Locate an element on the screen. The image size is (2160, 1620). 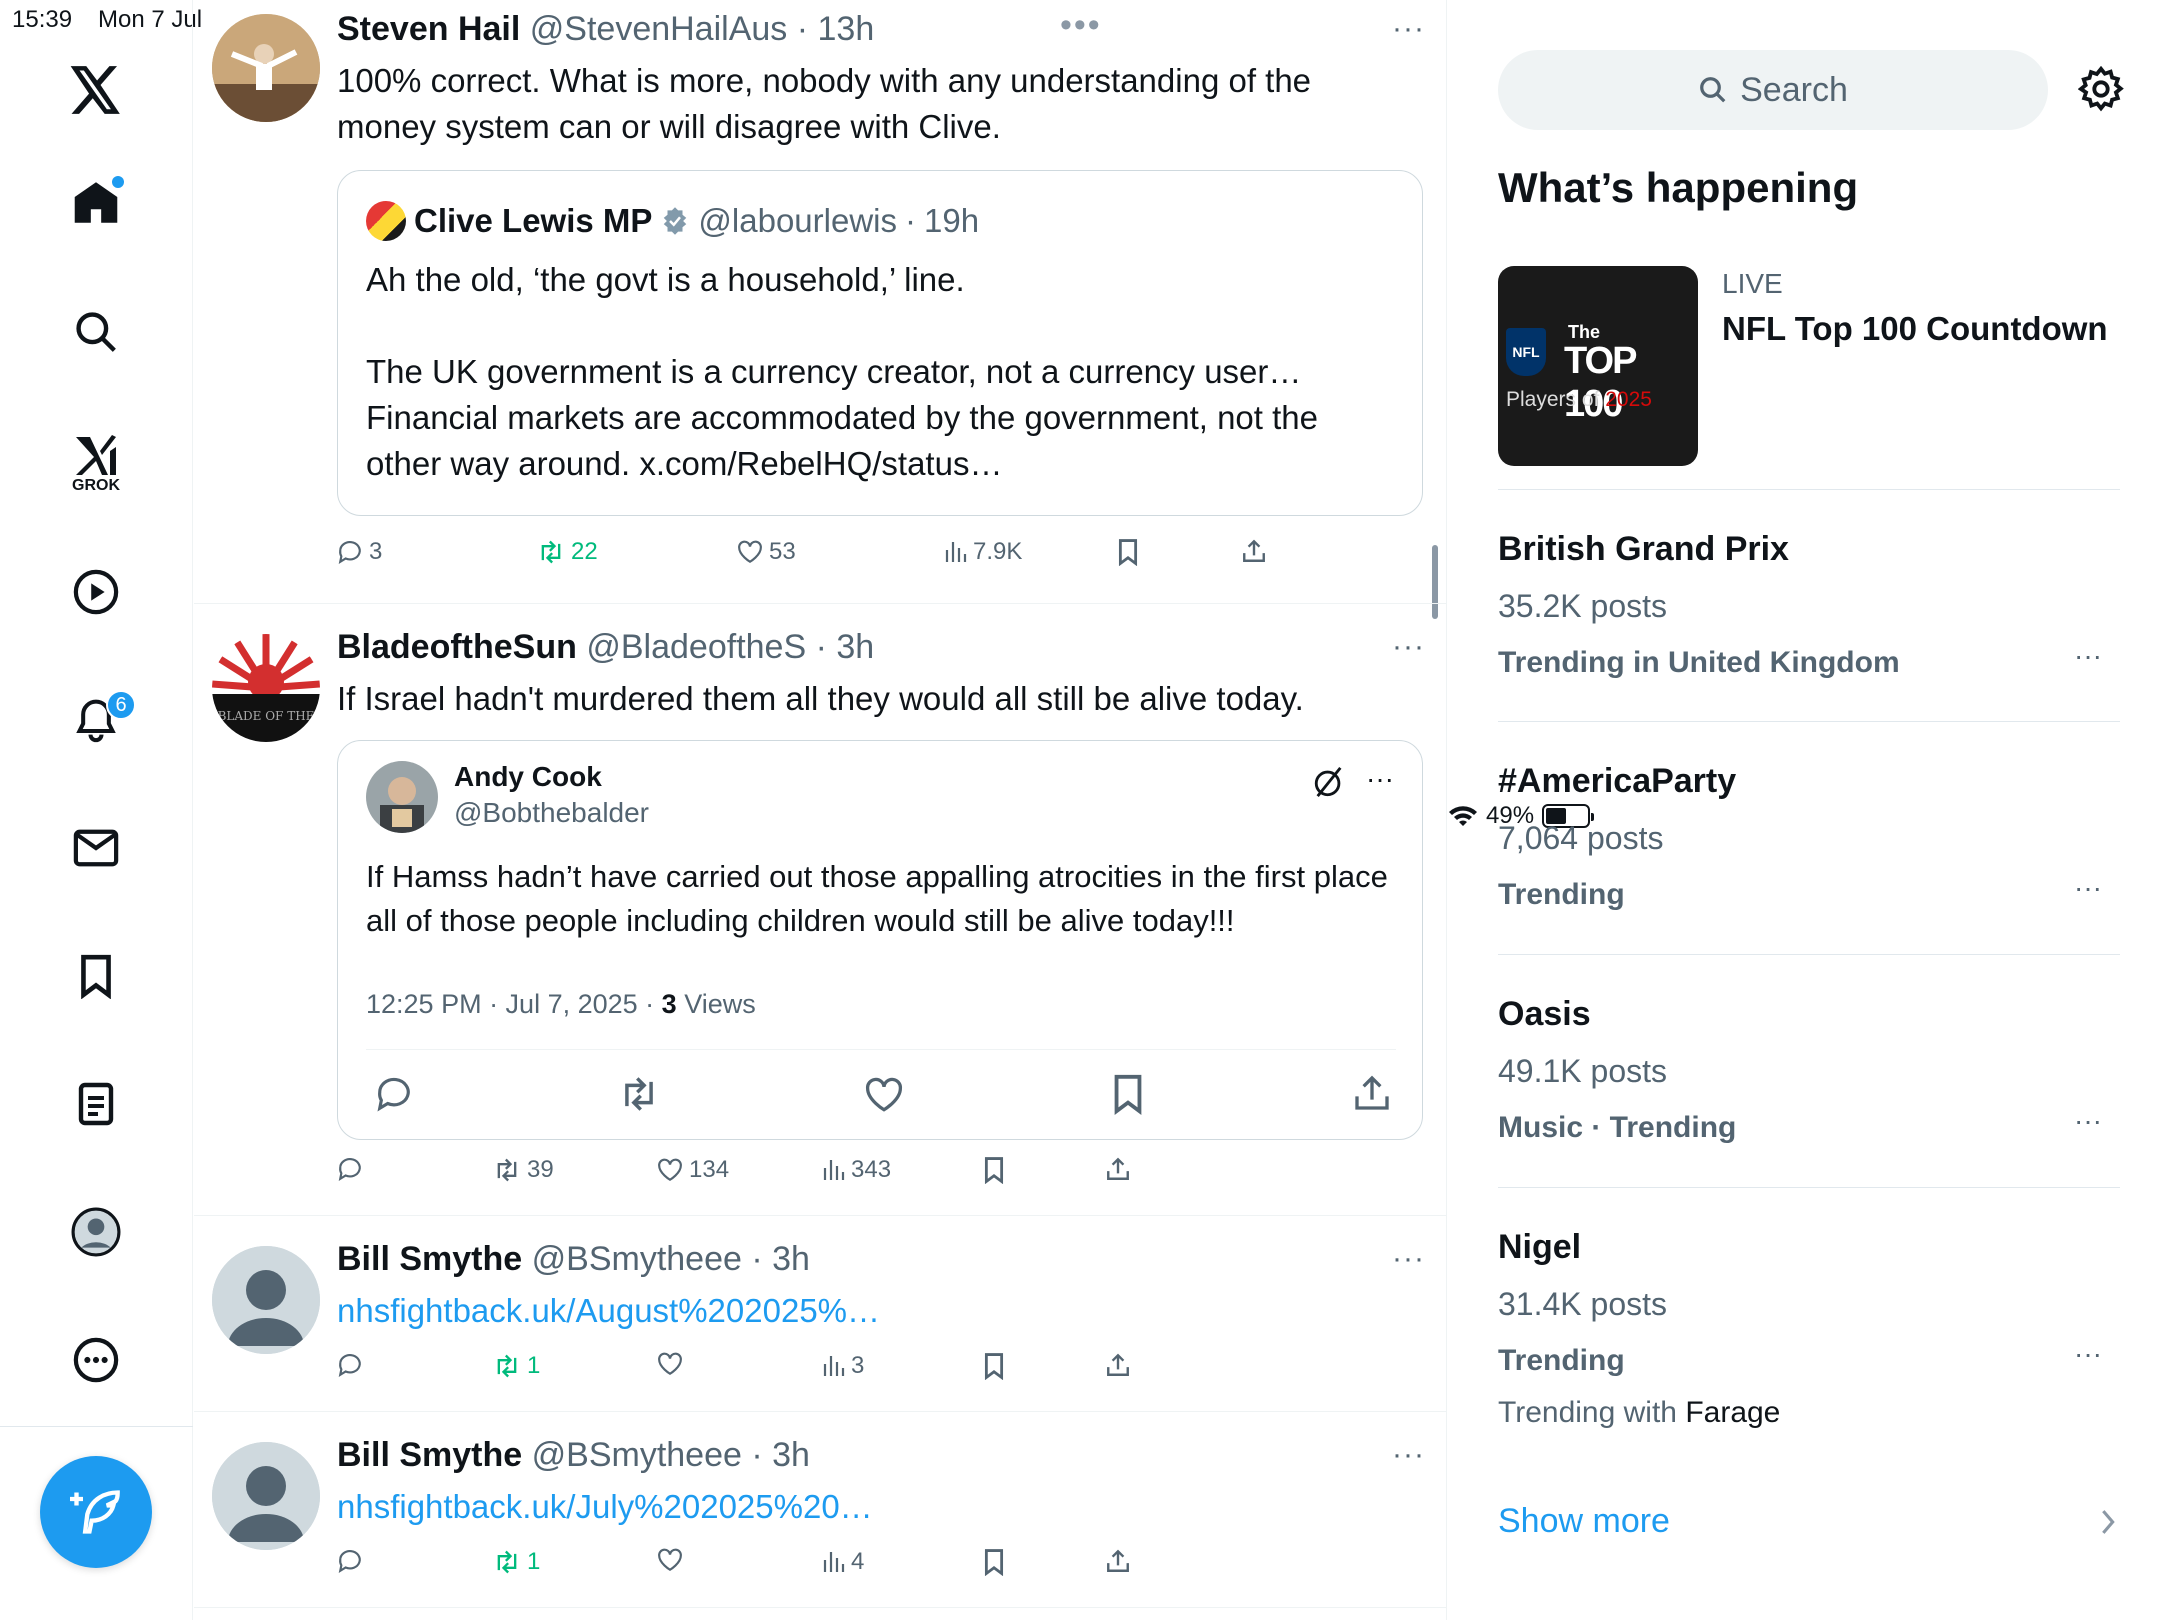
nav-messages is located at coordinates (96, 848).